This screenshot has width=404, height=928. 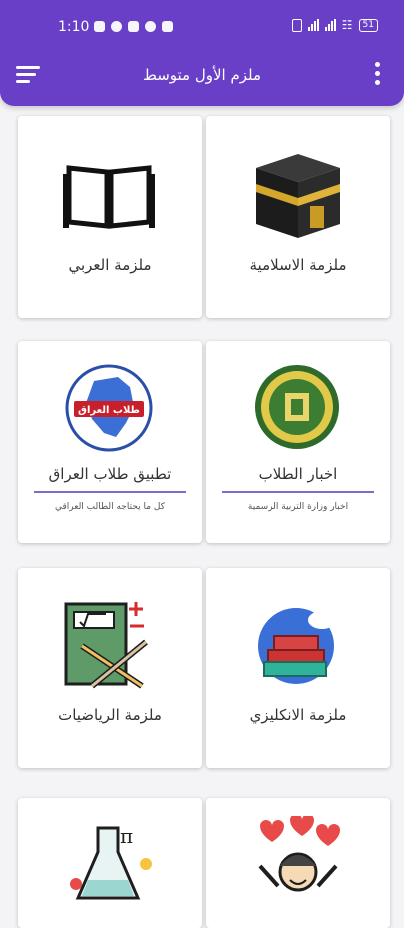 I want to click on youtube-icon, so click(x=167, y=26).